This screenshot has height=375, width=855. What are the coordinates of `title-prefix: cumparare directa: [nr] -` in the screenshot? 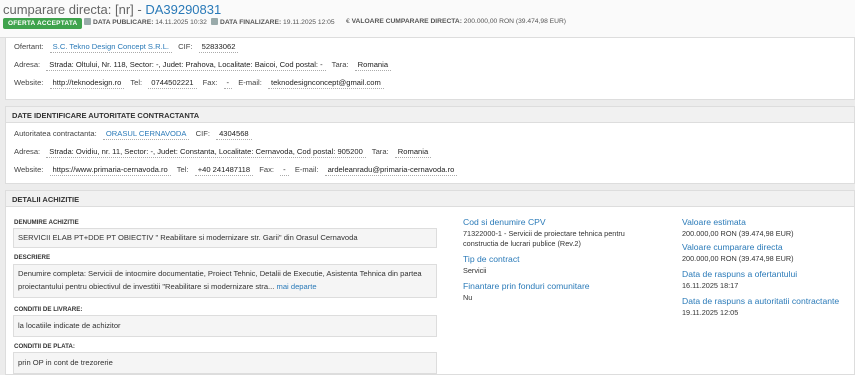 It's located at (74, 9).